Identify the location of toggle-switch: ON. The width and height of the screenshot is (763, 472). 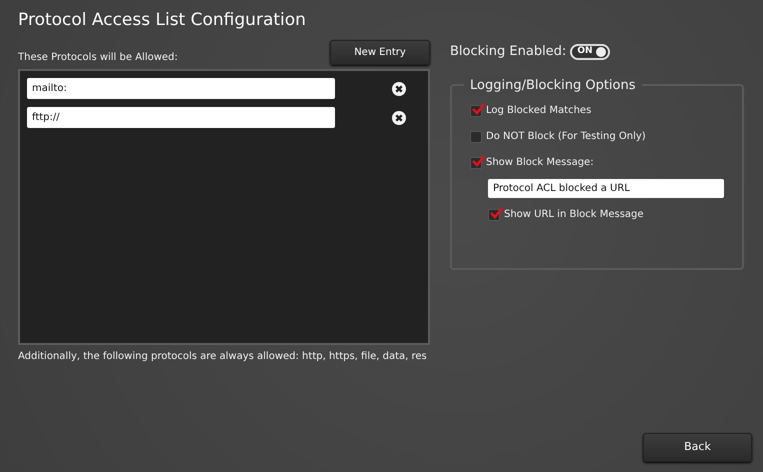
(590, 52).